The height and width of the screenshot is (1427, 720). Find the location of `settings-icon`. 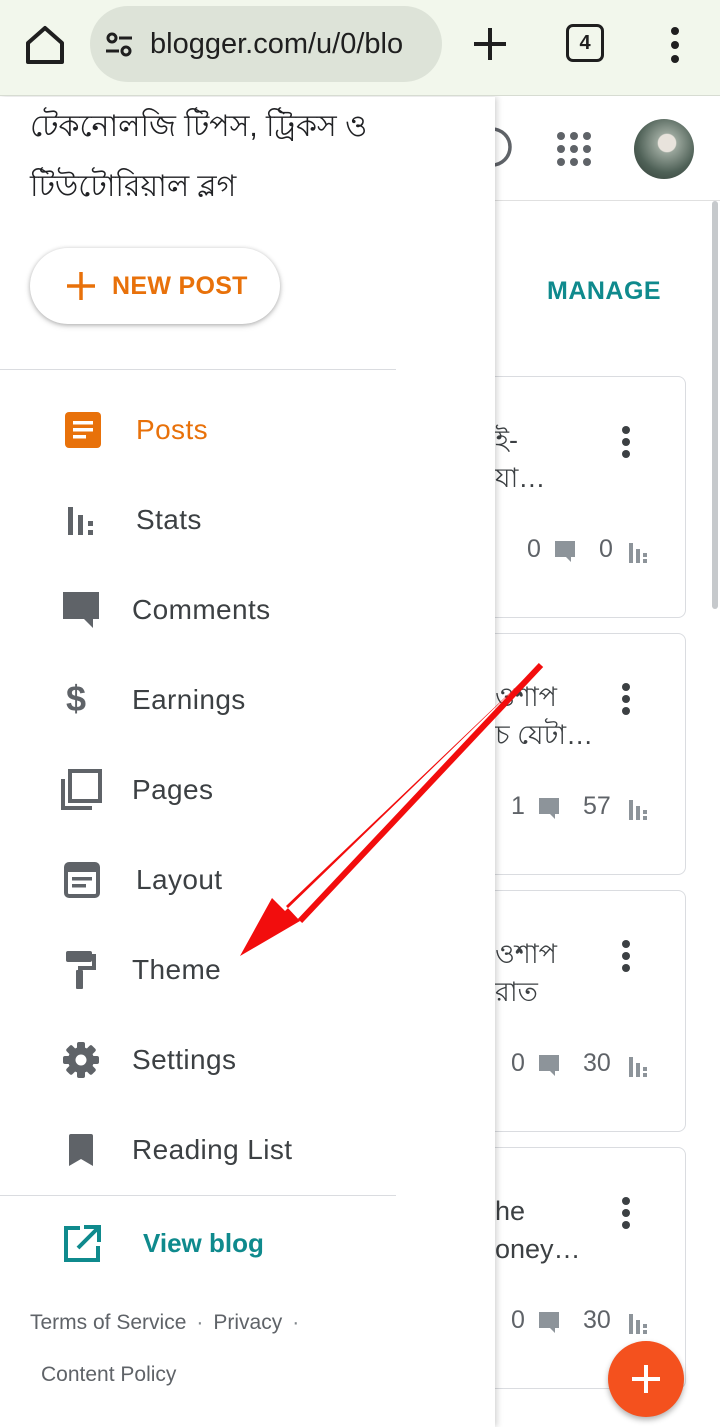

settings-icon is located at coordinates (81, 1060).